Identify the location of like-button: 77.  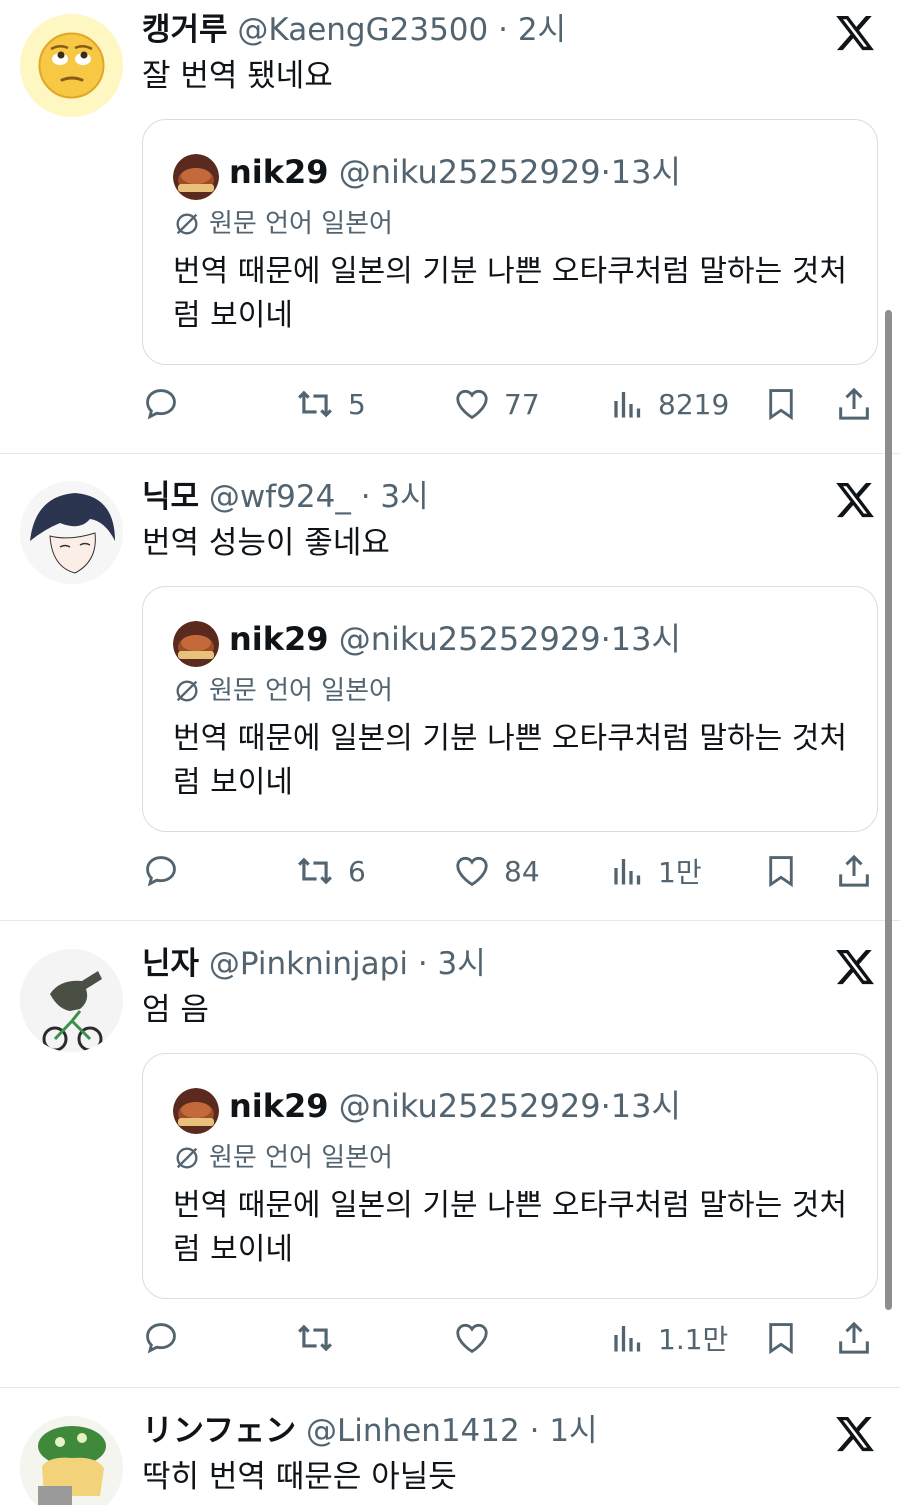
(496, 404).